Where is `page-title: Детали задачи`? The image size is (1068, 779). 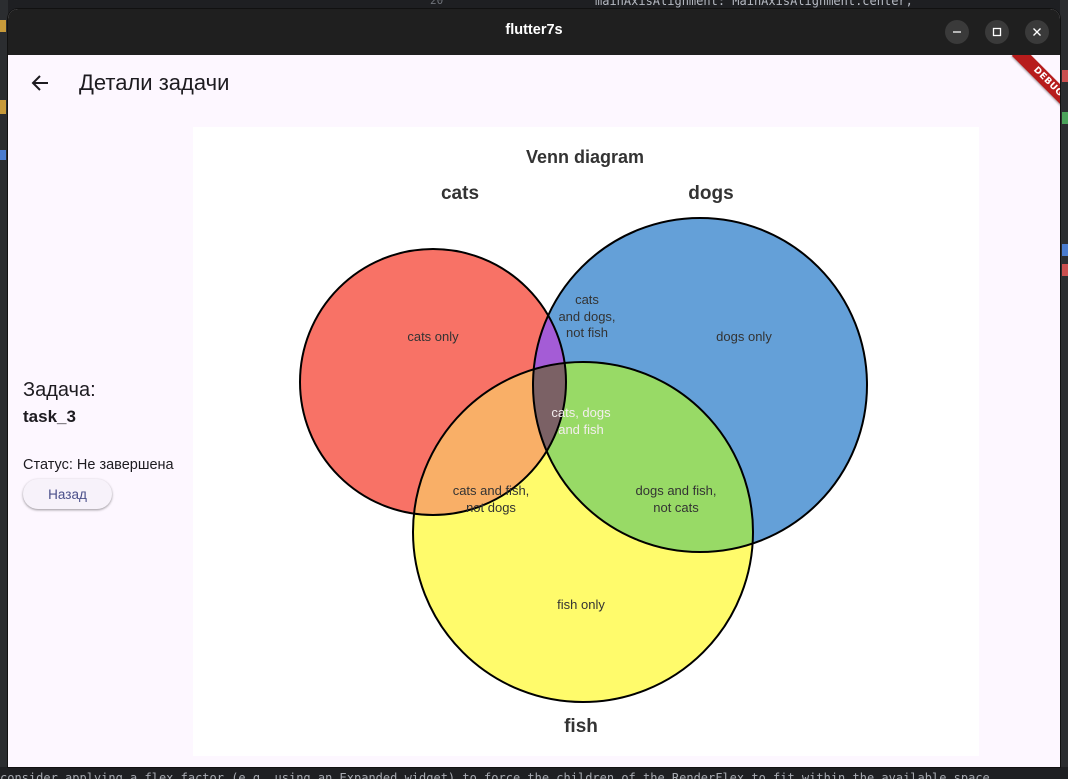
page-title: Детали задачи is located at coordinates (154, 82).